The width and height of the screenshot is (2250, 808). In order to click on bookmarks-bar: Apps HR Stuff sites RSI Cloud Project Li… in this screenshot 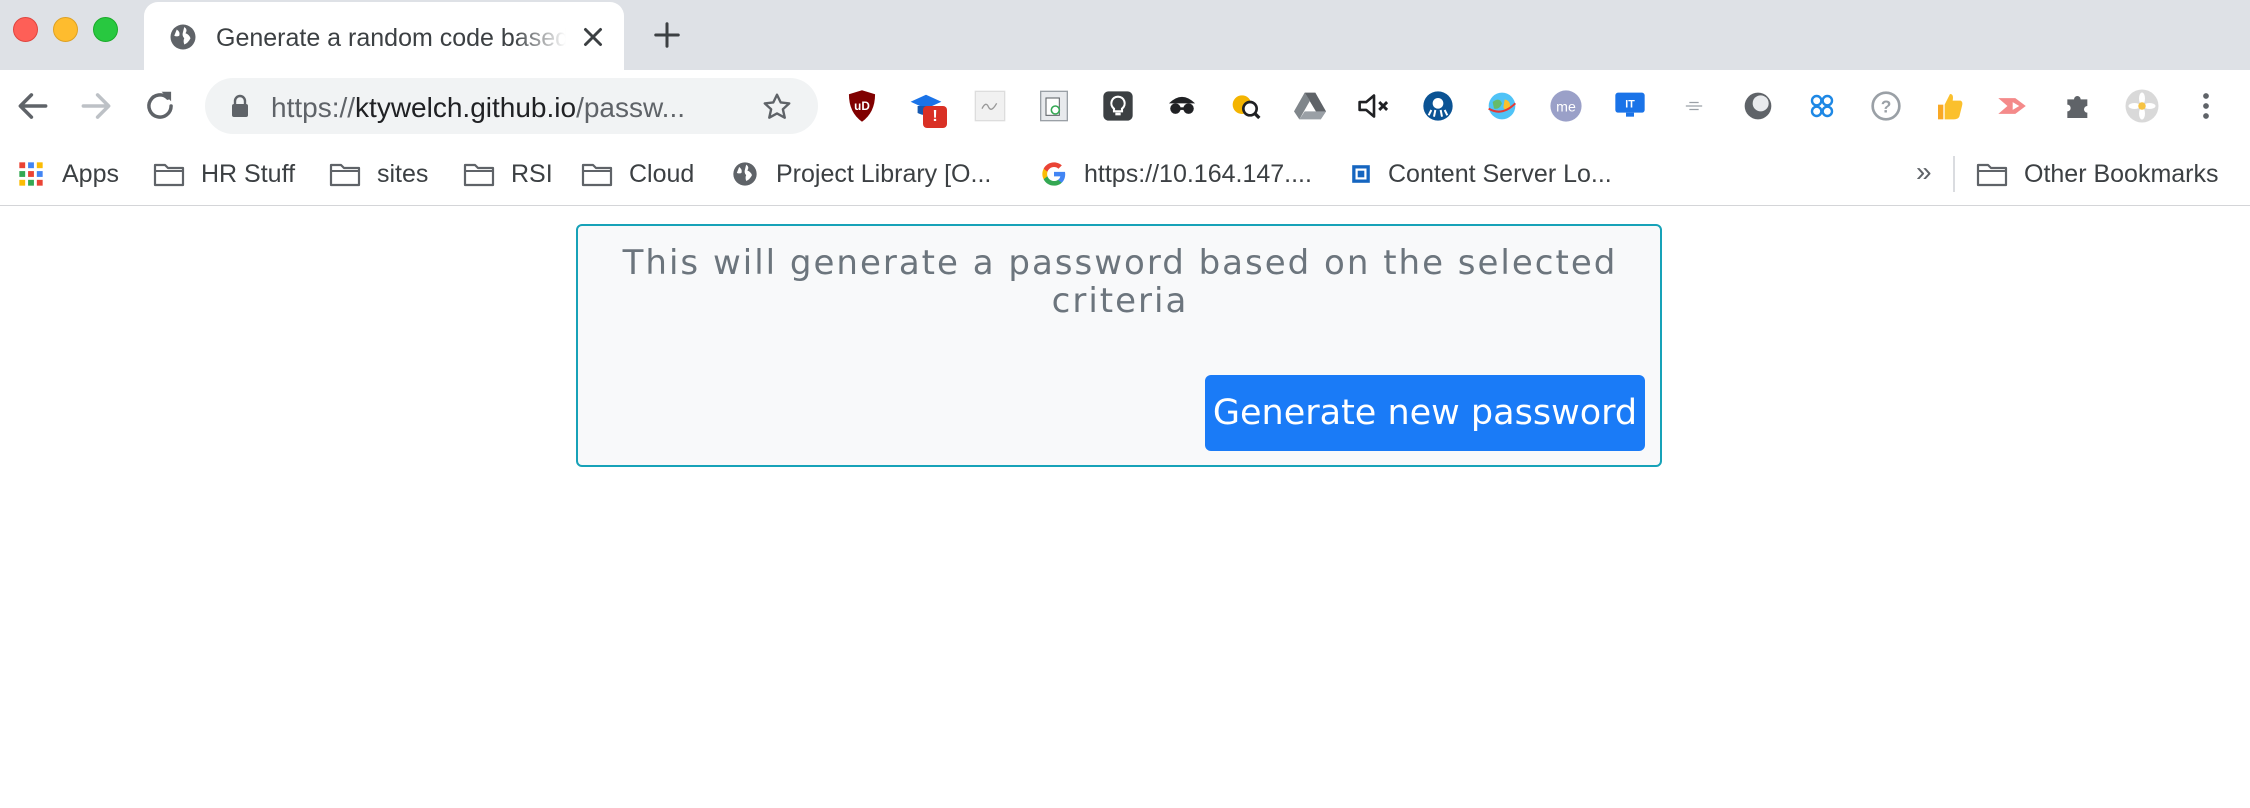, I will do `click(1125, 174)`.